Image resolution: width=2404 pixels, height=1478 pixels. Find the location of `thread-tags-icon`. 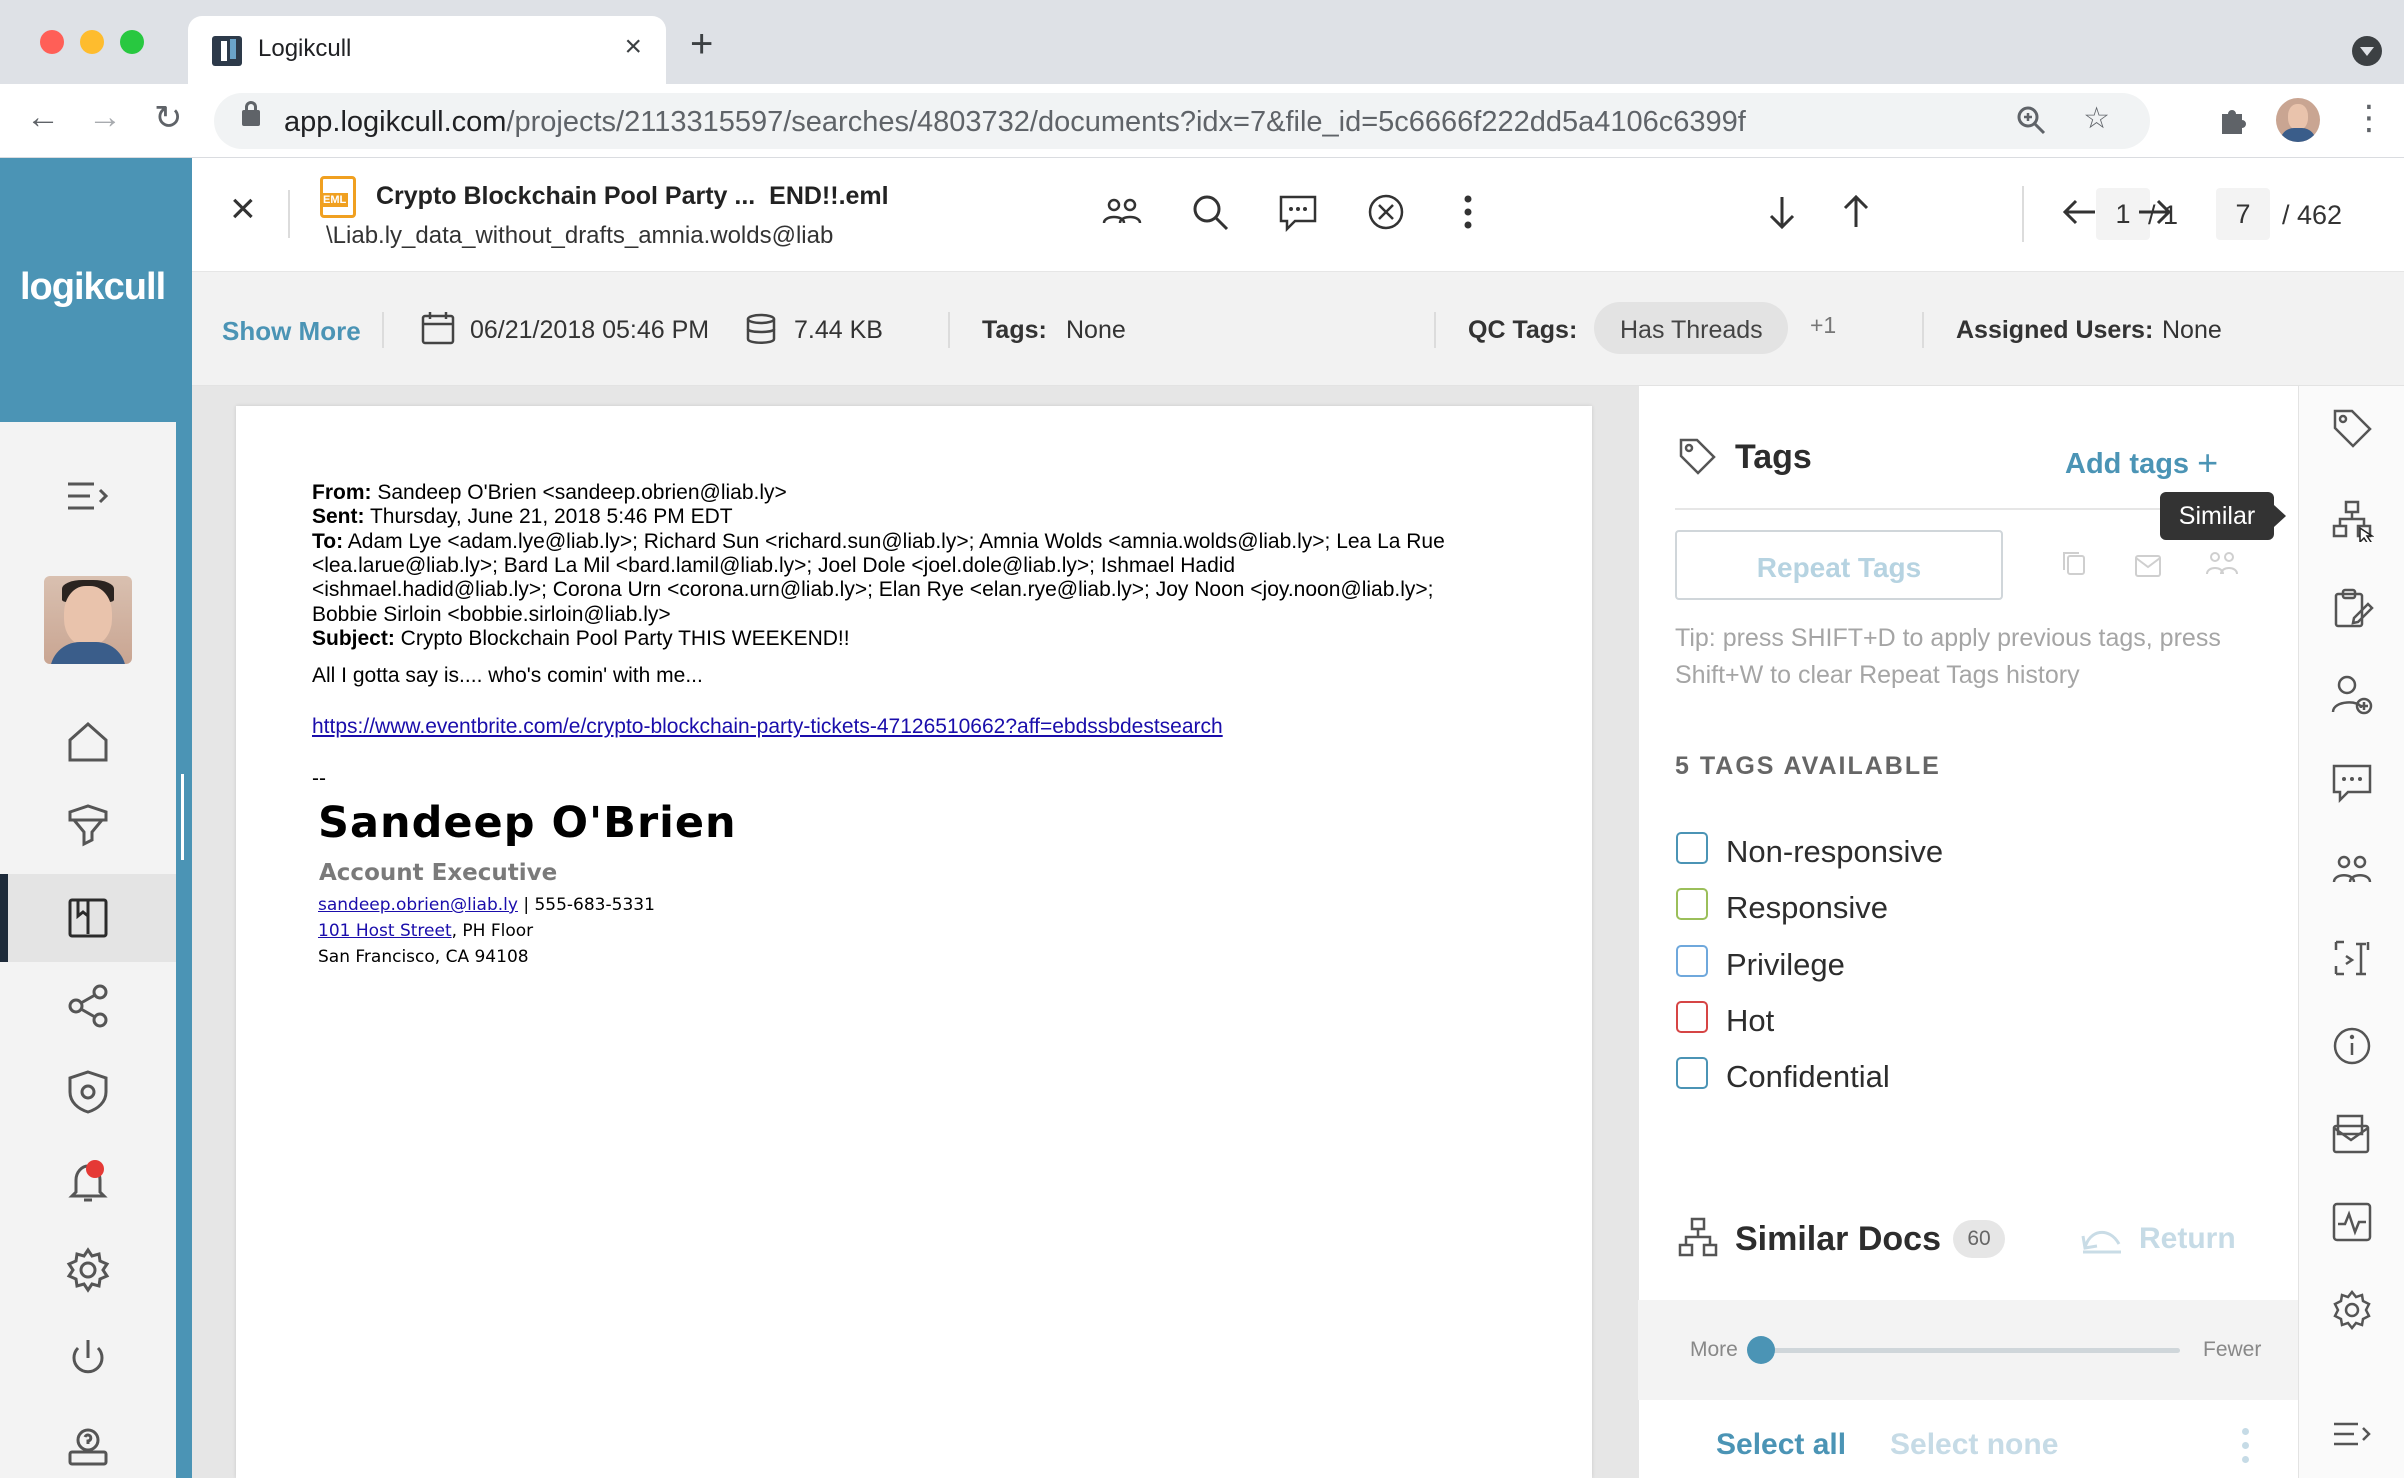

thread-tags-icon is located at coordinates (2223, 566).